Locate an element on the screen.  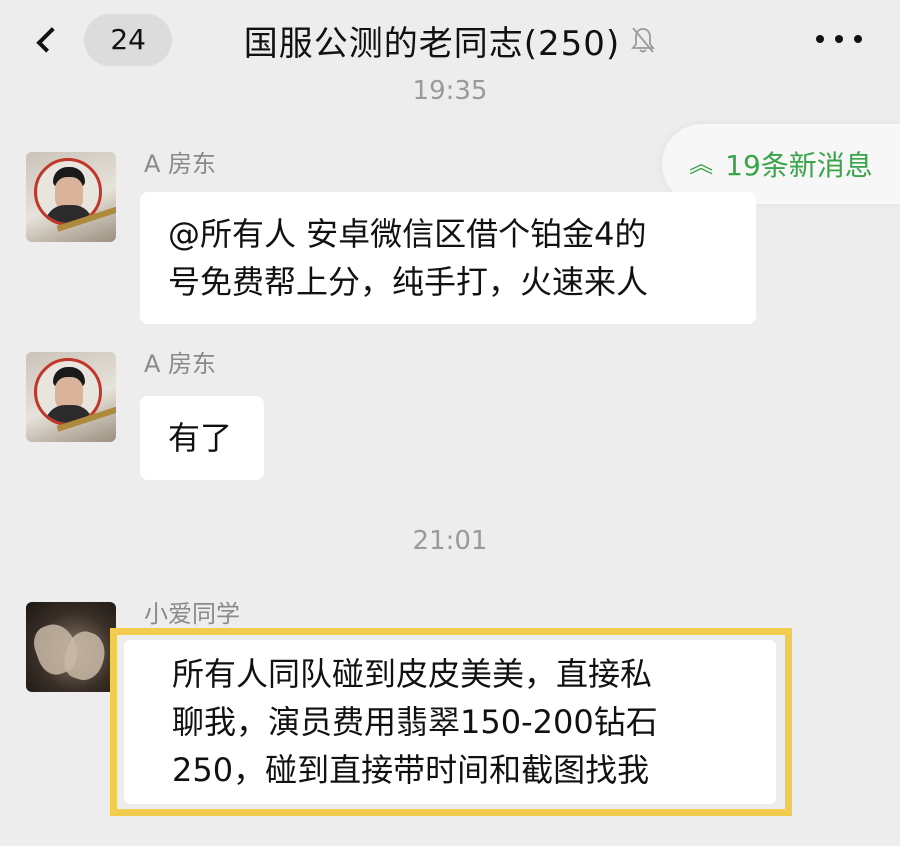
message-text: @所有人 安卓微信区借个铂金4的 is located at coordinates (407, 234).